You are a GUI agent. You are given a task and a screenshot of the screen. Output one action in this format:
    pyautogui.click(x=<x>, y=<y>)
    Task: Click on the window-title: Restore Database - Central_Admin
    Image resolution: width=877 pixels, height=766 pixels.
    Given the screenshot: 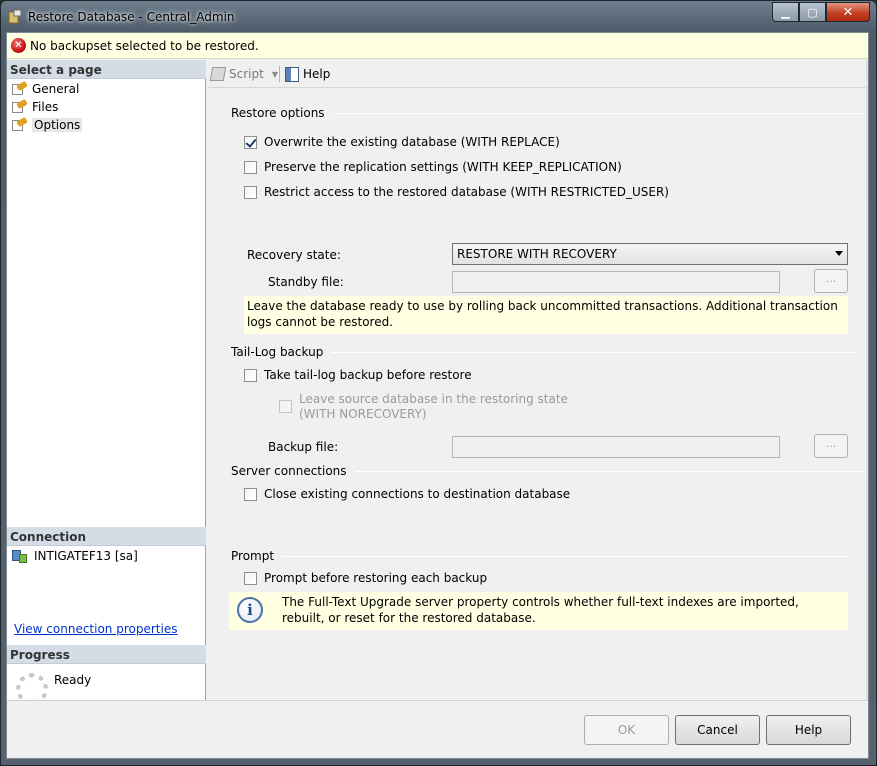 What is the action you would take?
    pyautogui.click(x=131, y=17)
    